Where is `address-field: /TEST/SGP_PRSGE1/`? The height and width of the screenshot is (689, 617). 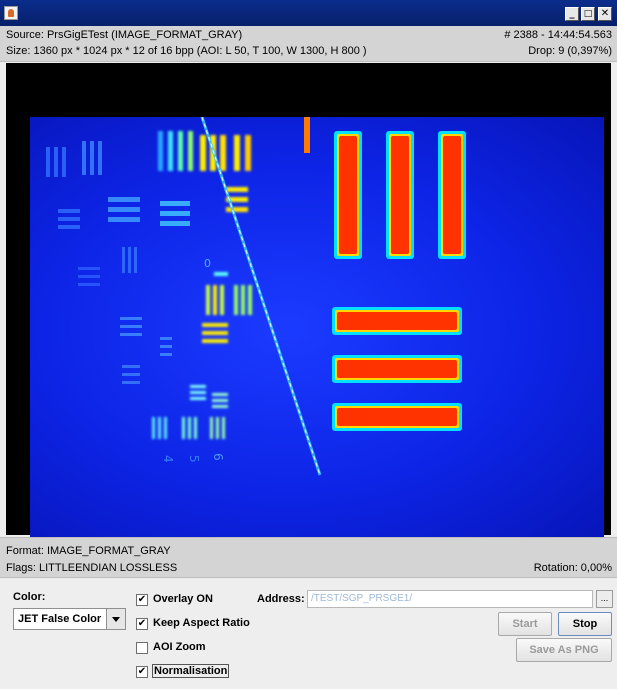
address-field: /TEST/SGP_PRSGE1/ is located at coordinates (450, 599).